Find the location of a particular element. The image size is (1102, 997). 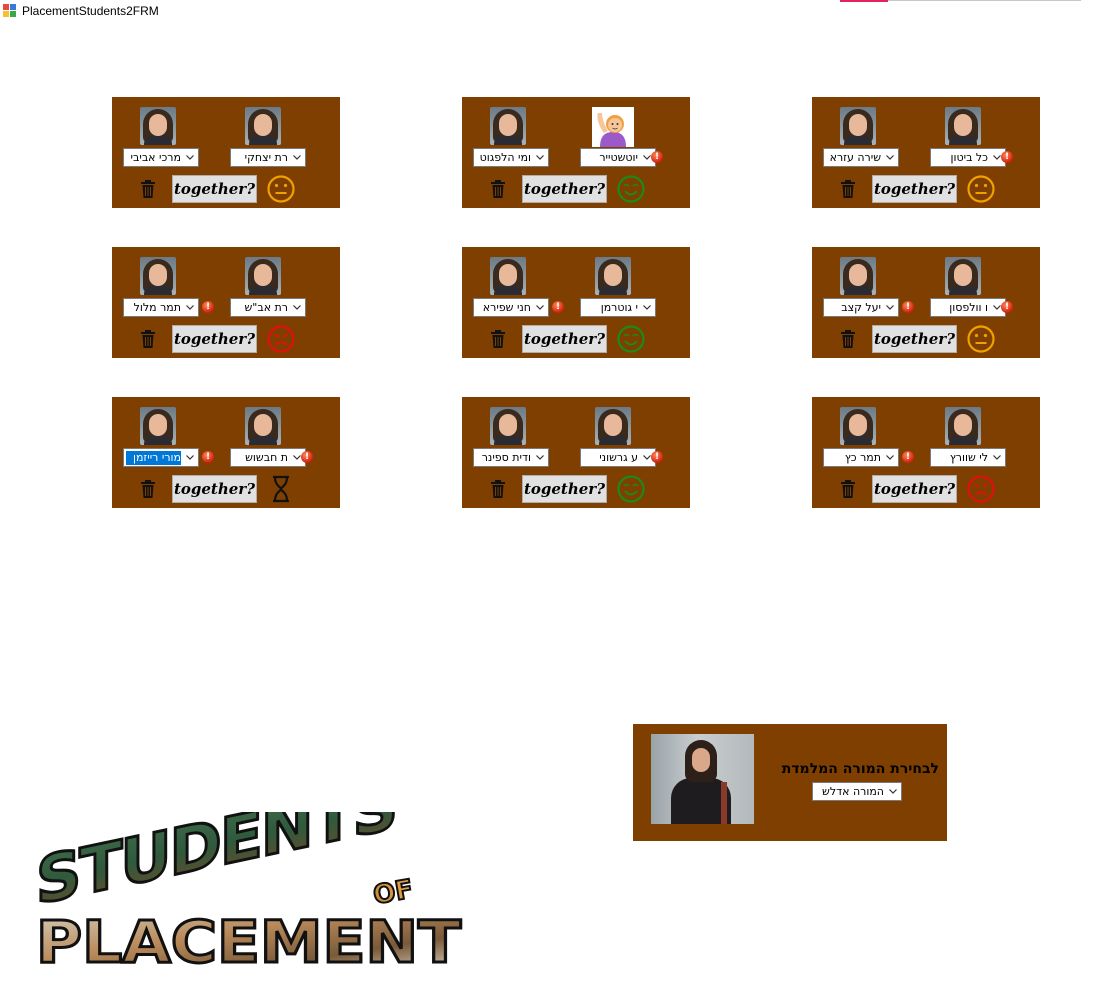

pair-card: יעל קצב! ו וולפסון! together? is located at coordinates (926, 302).